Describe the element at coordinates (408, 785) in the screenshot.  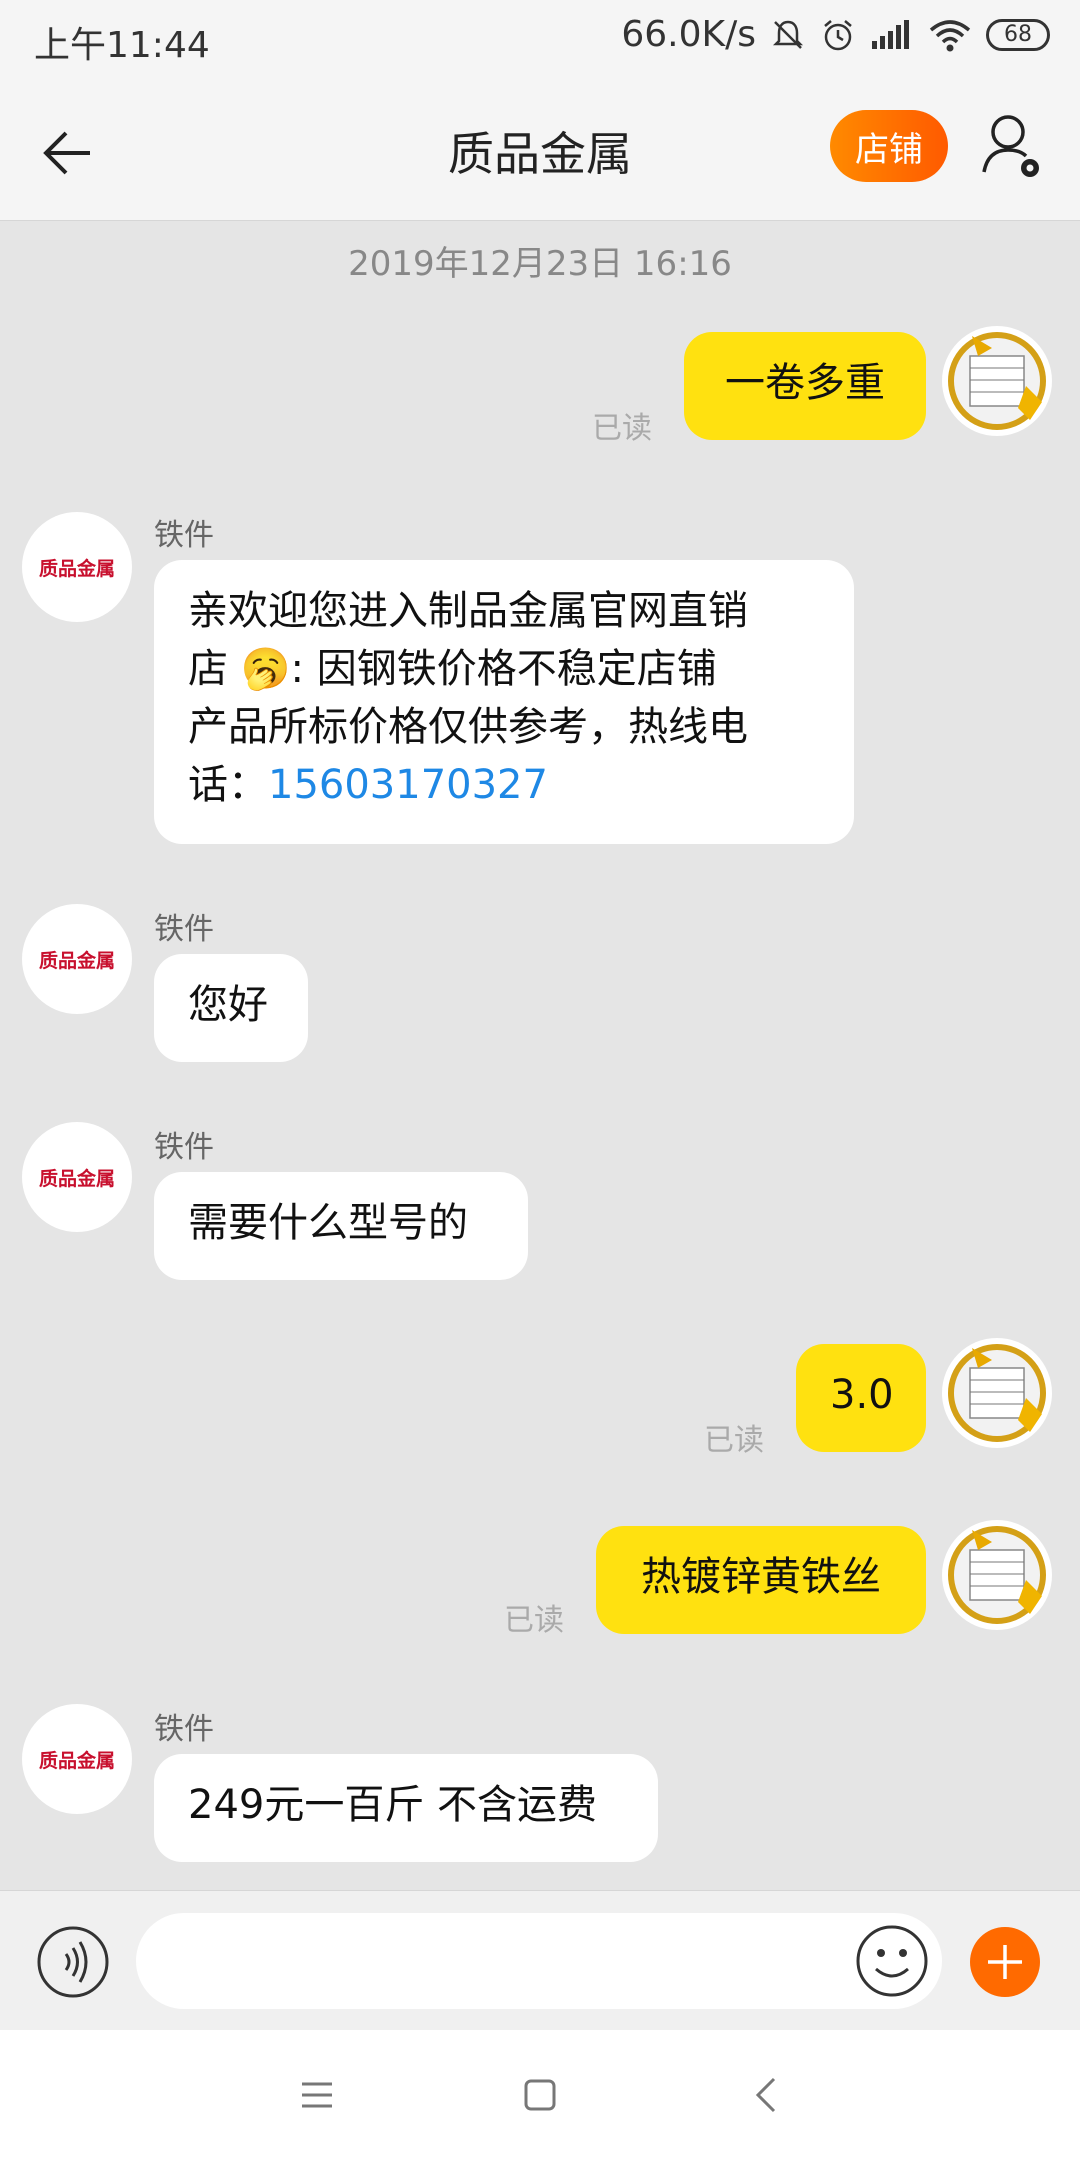
I see `phone-link: 15603170327` at that location.